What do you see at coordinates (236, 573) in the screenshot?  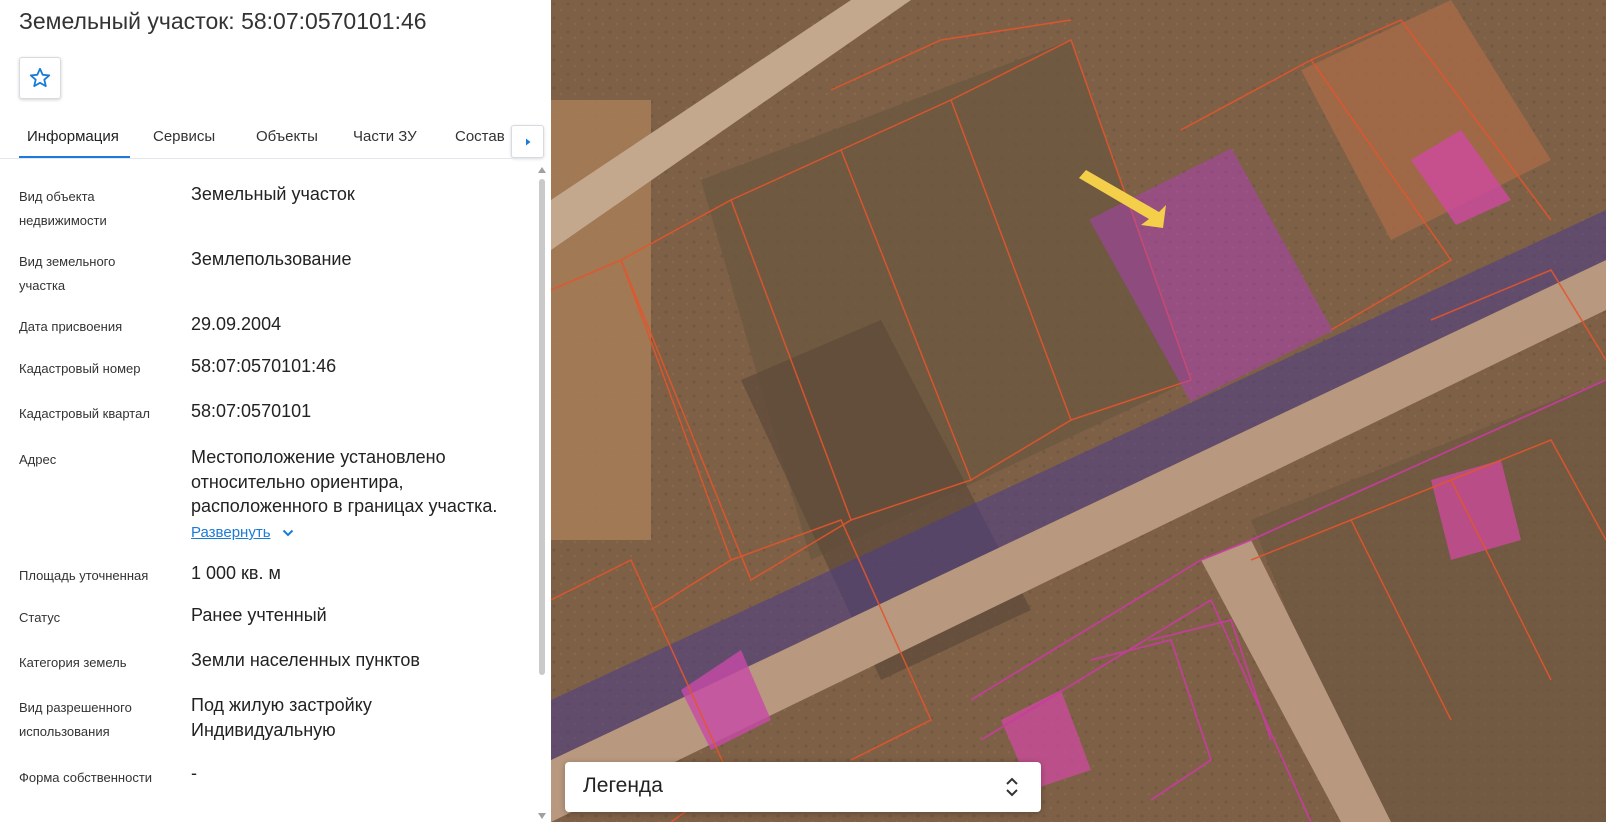 I see `property-value: 1 000 кв. м` at bounding box center [236, 573].